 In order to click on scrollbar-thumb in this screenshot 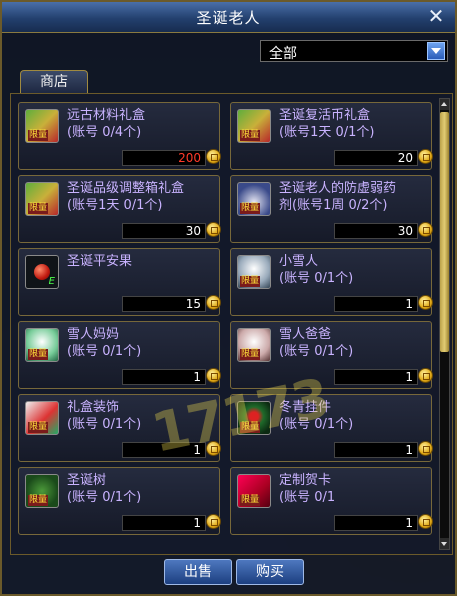, I will do `click(444, 232)`.